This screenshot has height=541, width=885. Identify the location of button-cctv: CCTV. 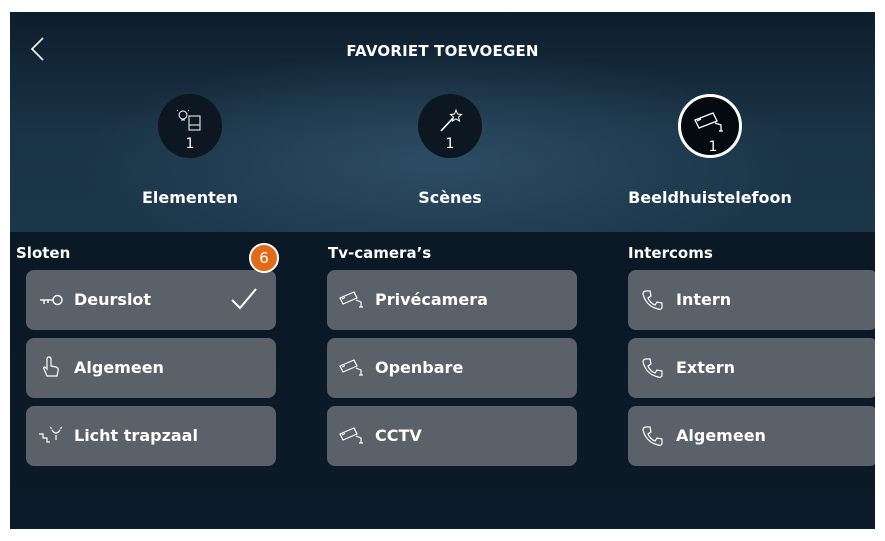
(452, 436).